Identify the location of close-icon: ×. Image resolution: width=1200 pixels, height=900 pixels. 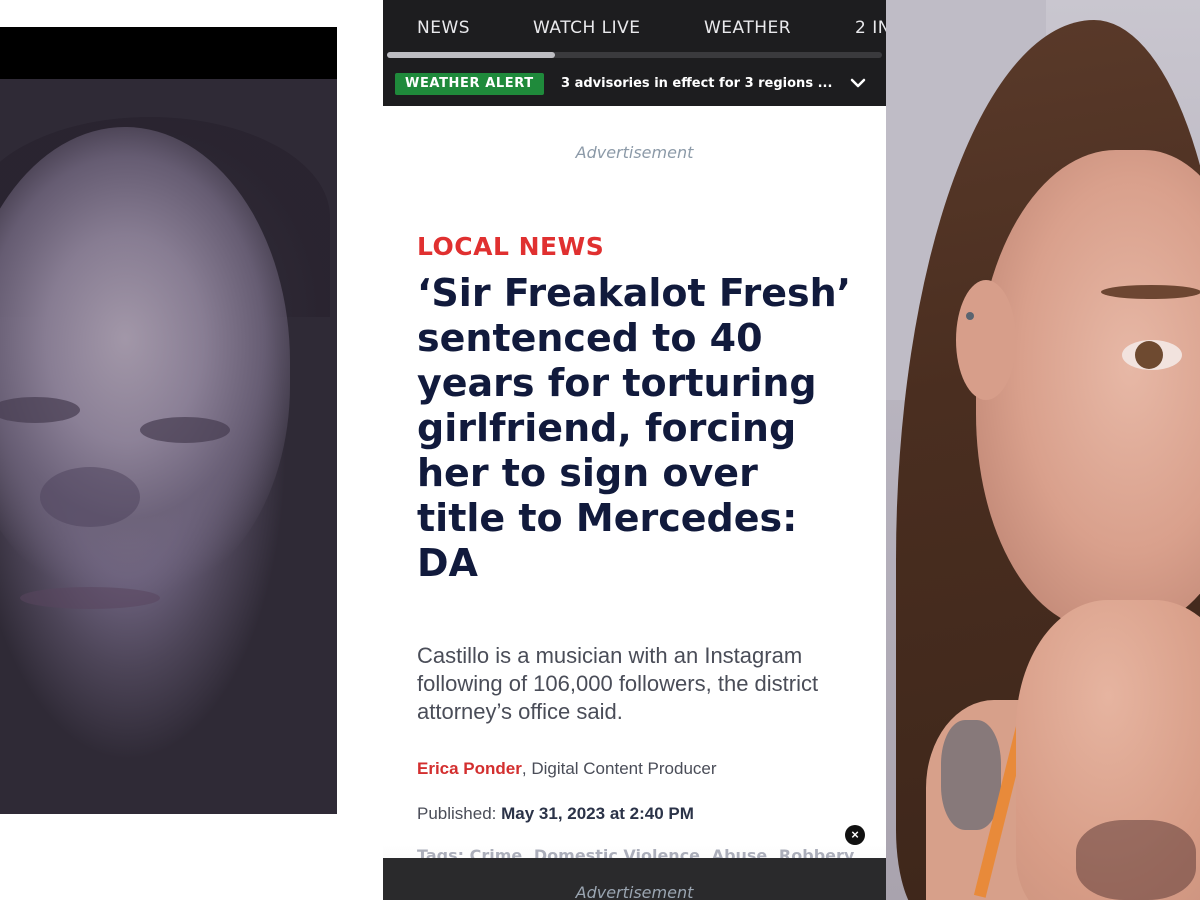
(855, 835).